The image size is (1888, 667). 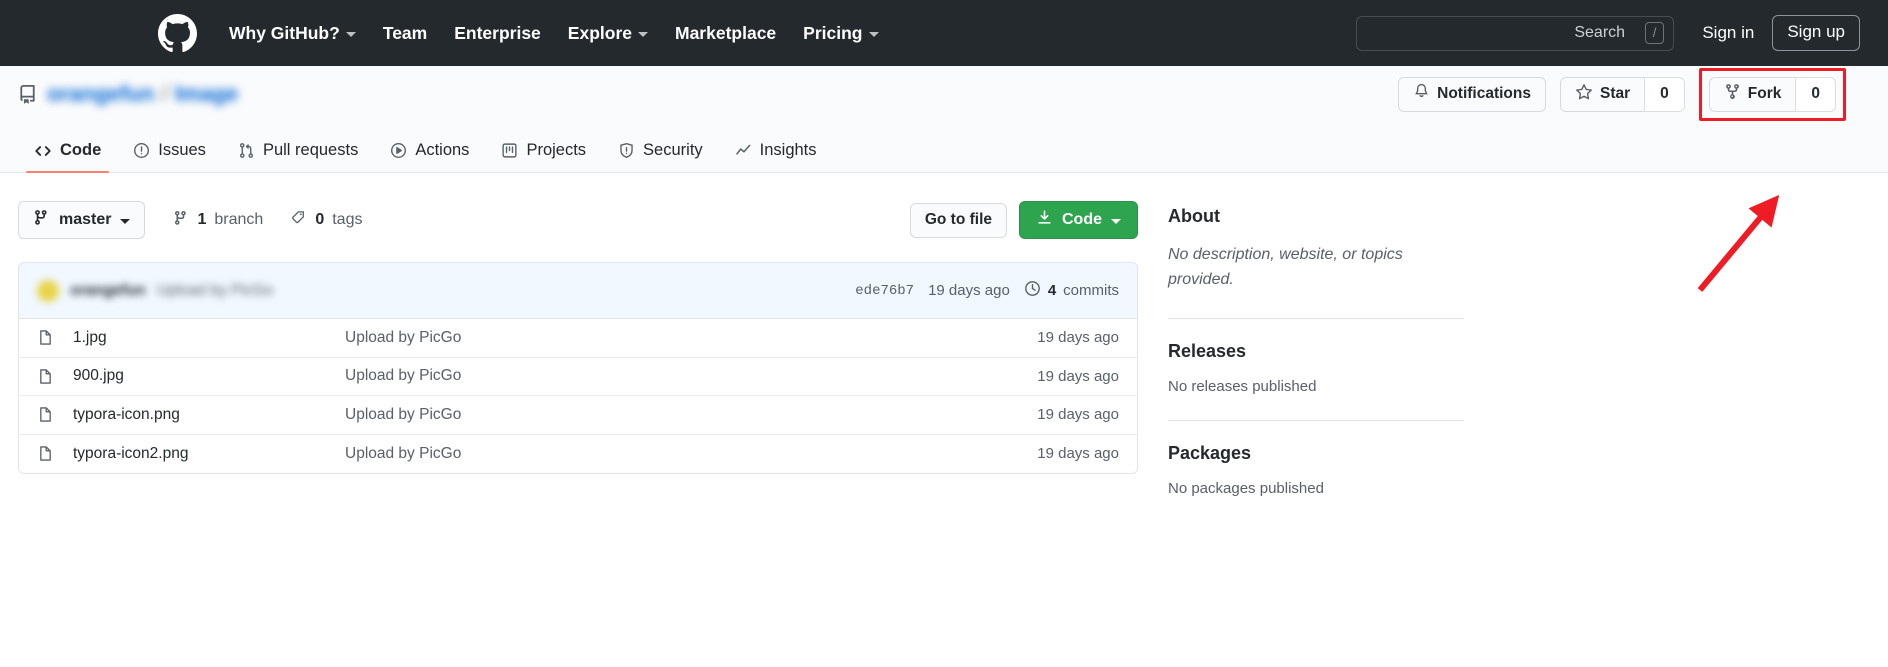 I want to click on tag-count-number: 0, so click(x=320, y=219).